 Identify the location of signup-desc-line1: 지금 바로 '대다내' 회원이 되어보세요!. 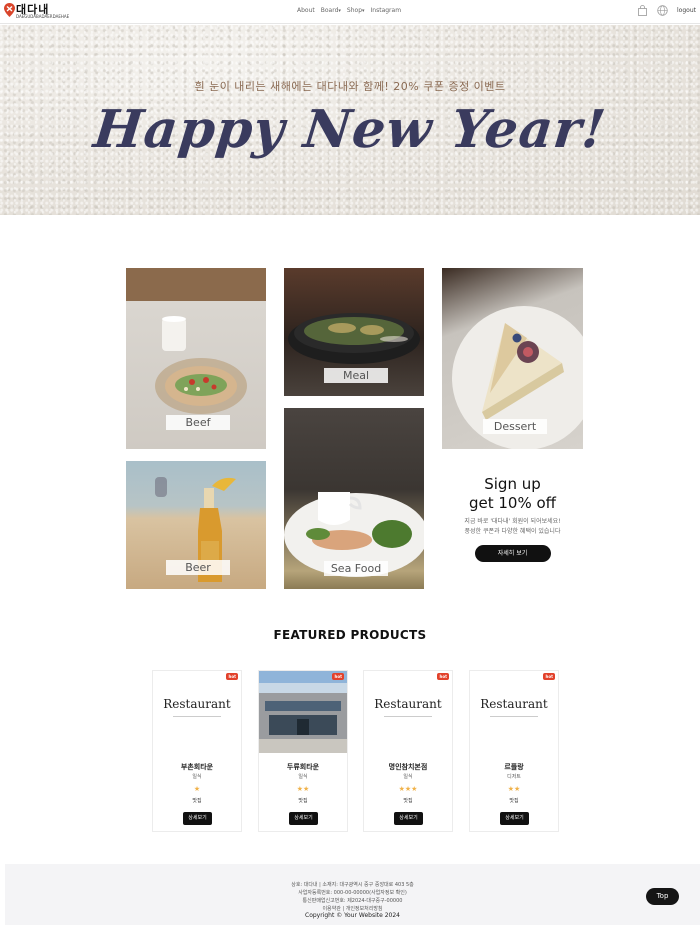
(512, 521).